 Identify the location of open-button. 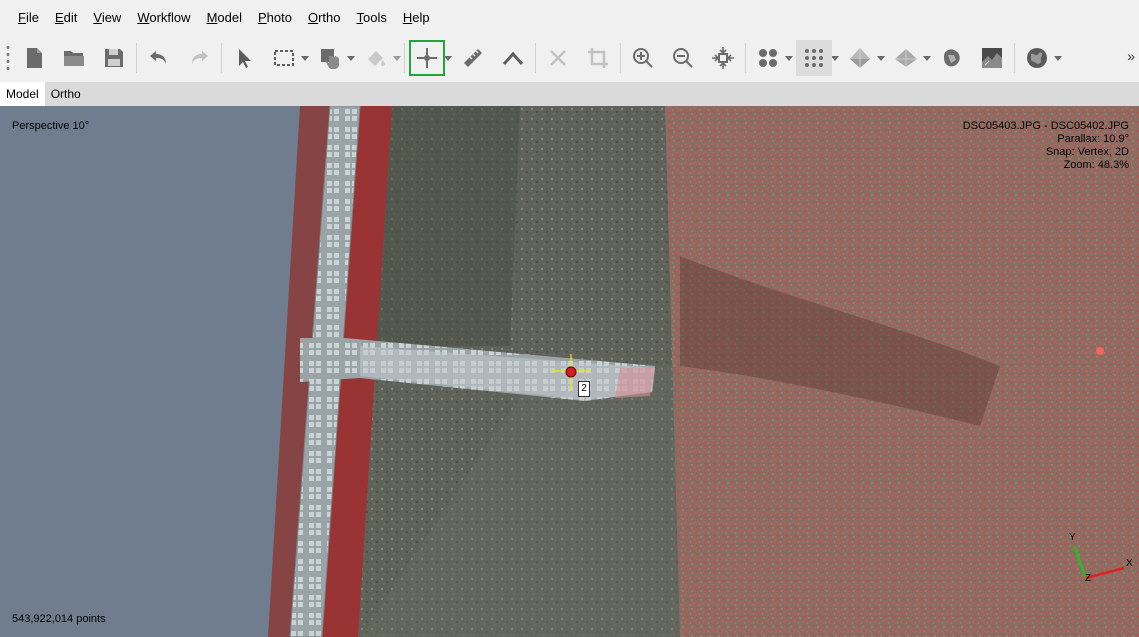
(74, 58).